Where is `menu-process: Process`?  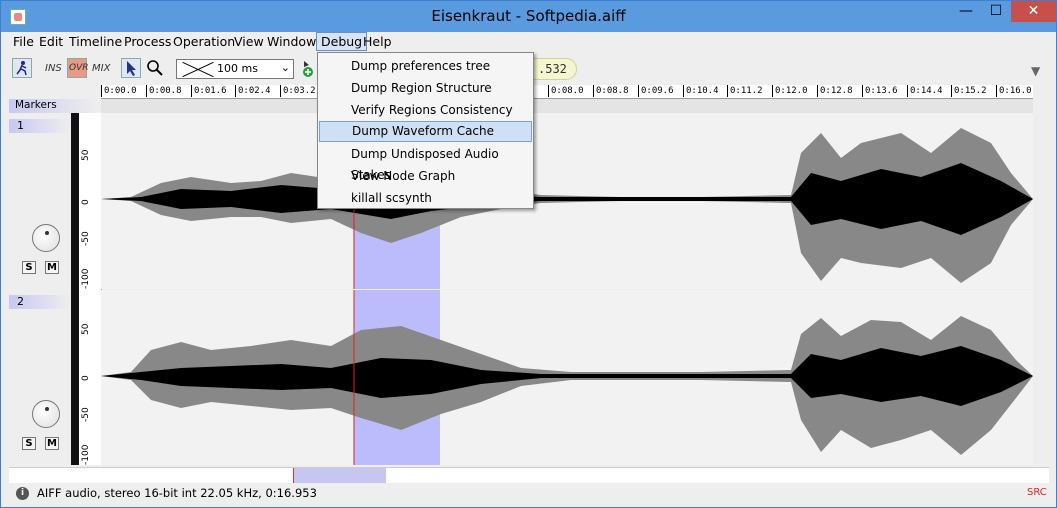 menu-process: Process is located at coordinates (147, 41).